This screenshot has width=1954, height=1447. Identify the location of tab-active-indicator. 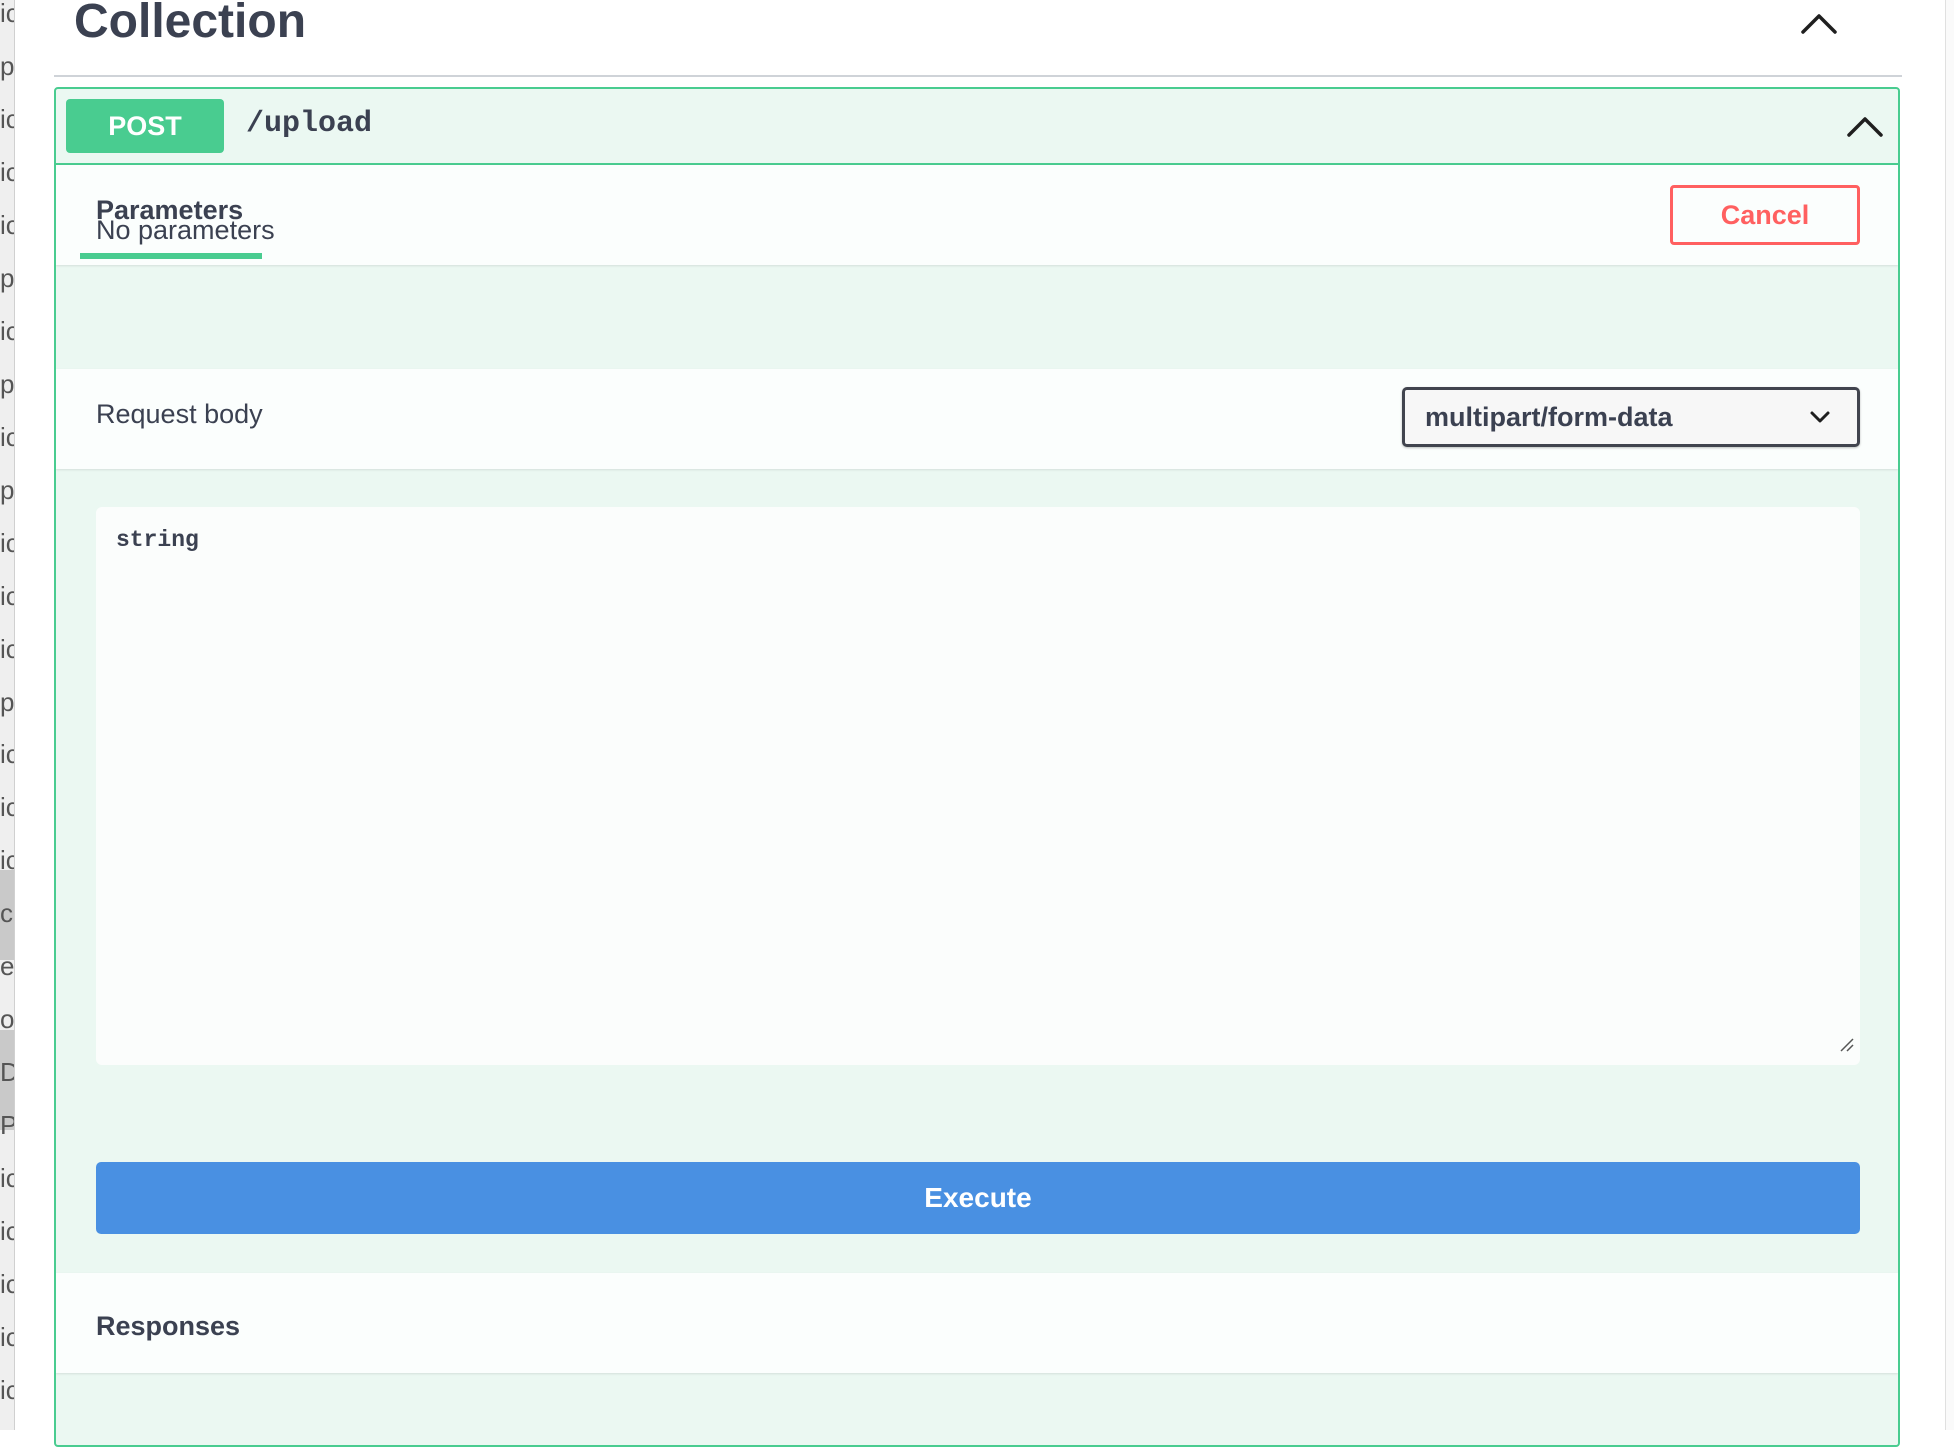
(171, 256).